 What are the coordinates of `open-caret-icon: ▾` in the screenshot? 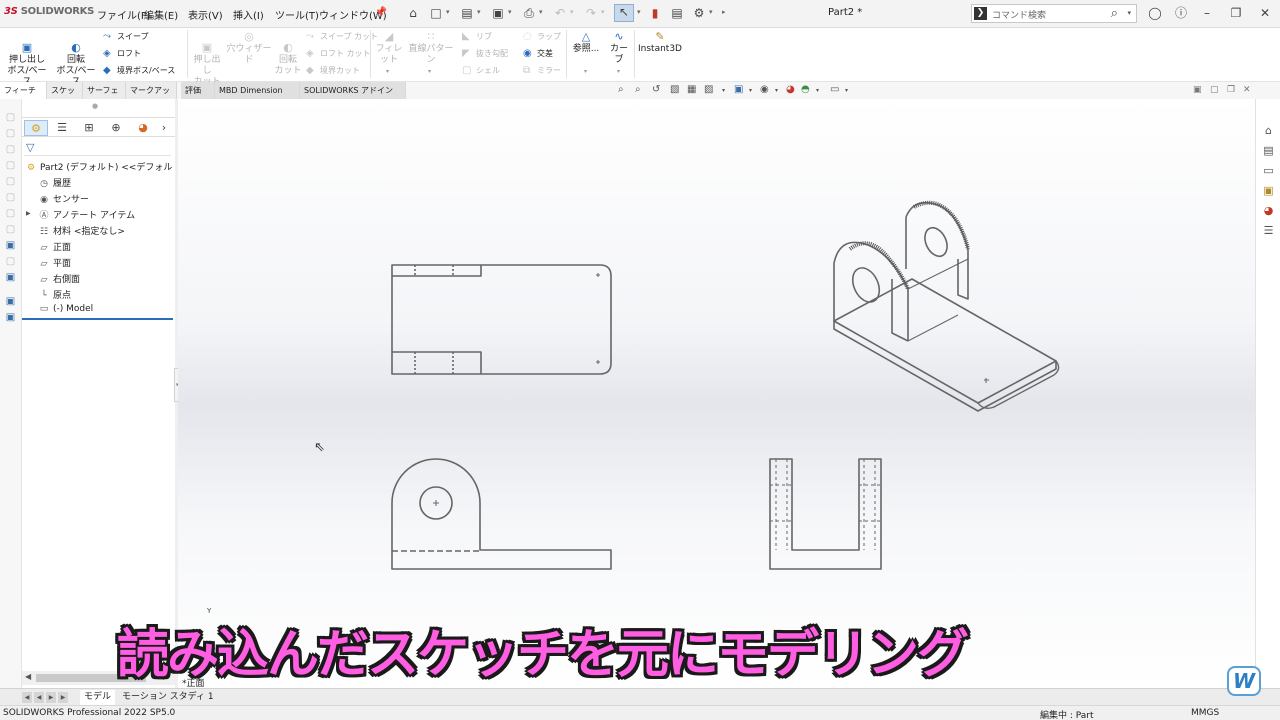 It's located at (479, 12).